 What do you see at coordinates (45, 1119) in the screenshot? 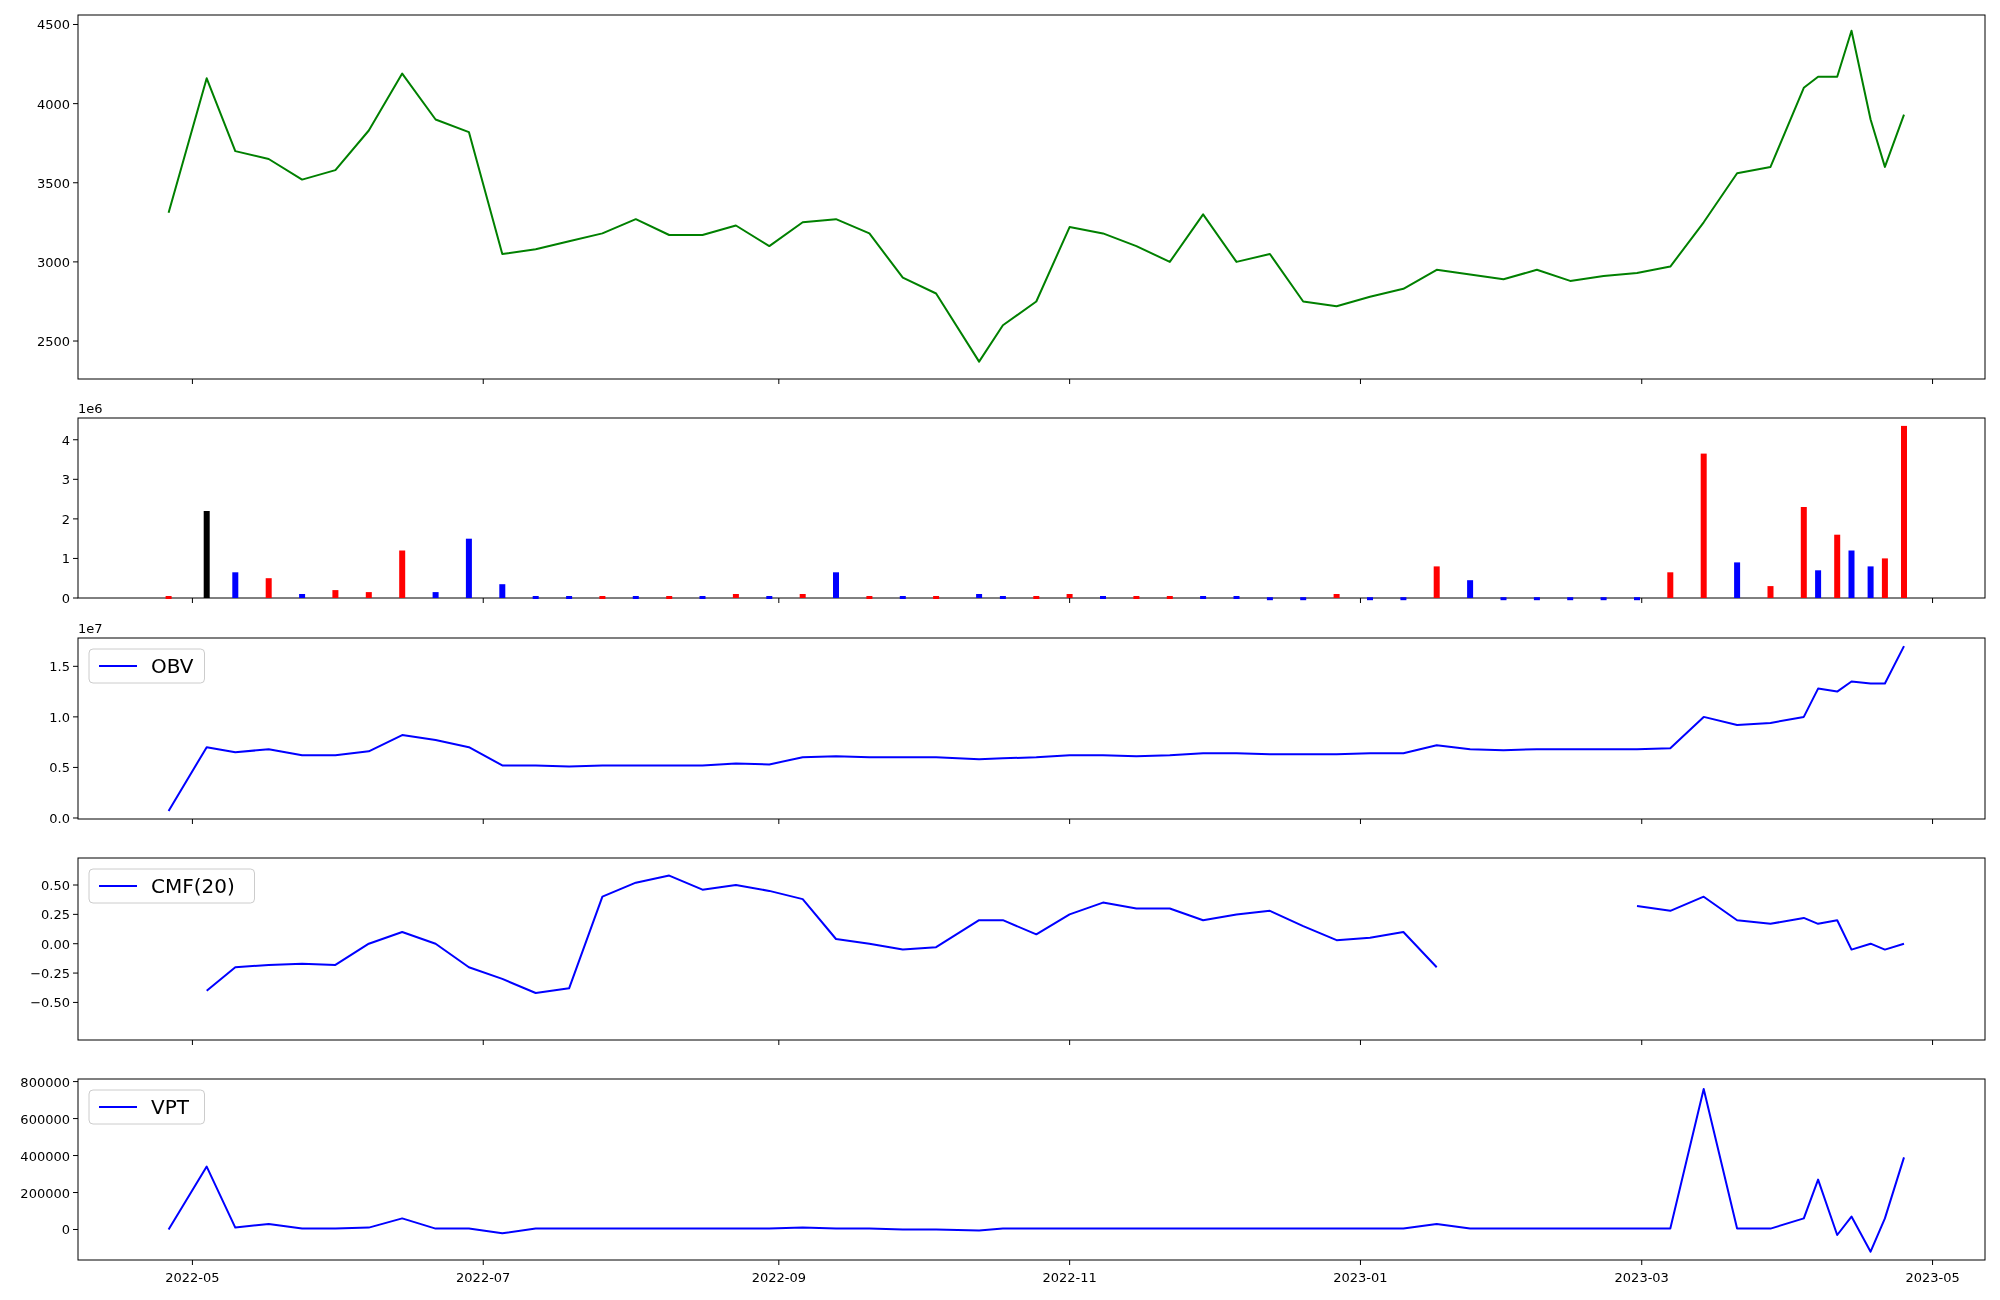
I see `tick-label: 600000` at bounding box center [45, 1119].